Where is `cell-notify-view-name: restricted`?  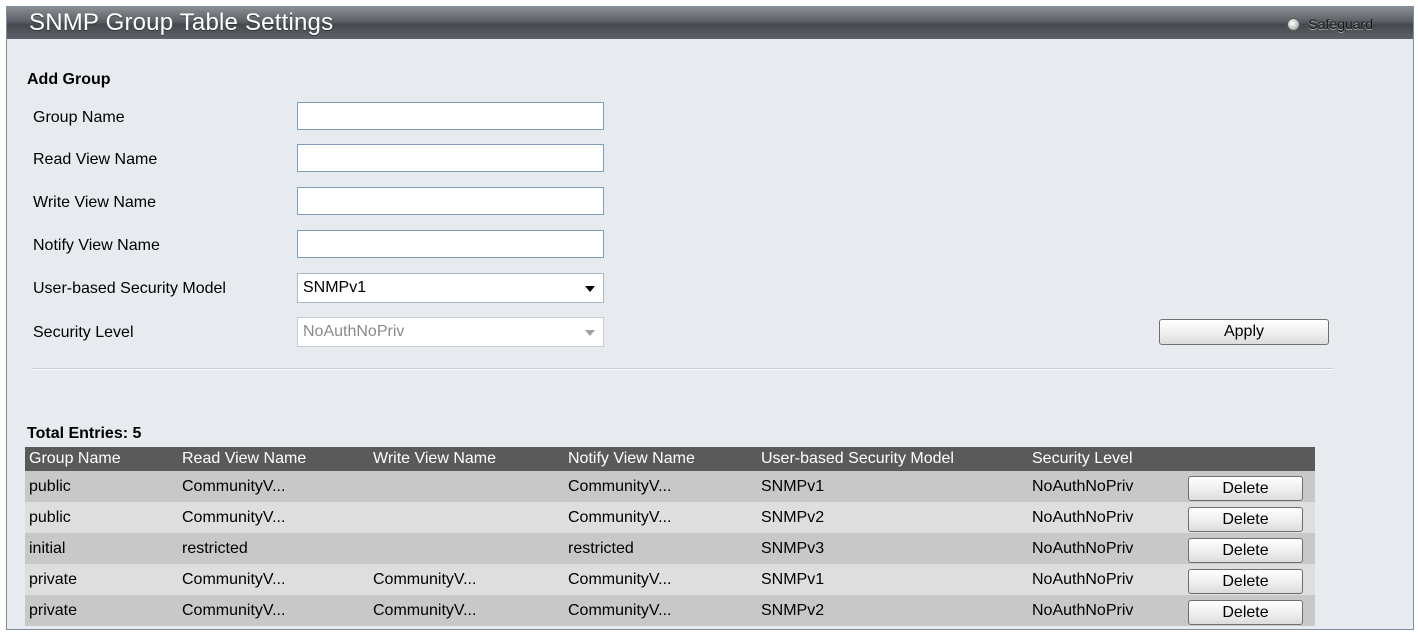
cell-notify-view-name: restricted is located at coordinates (660, 548).